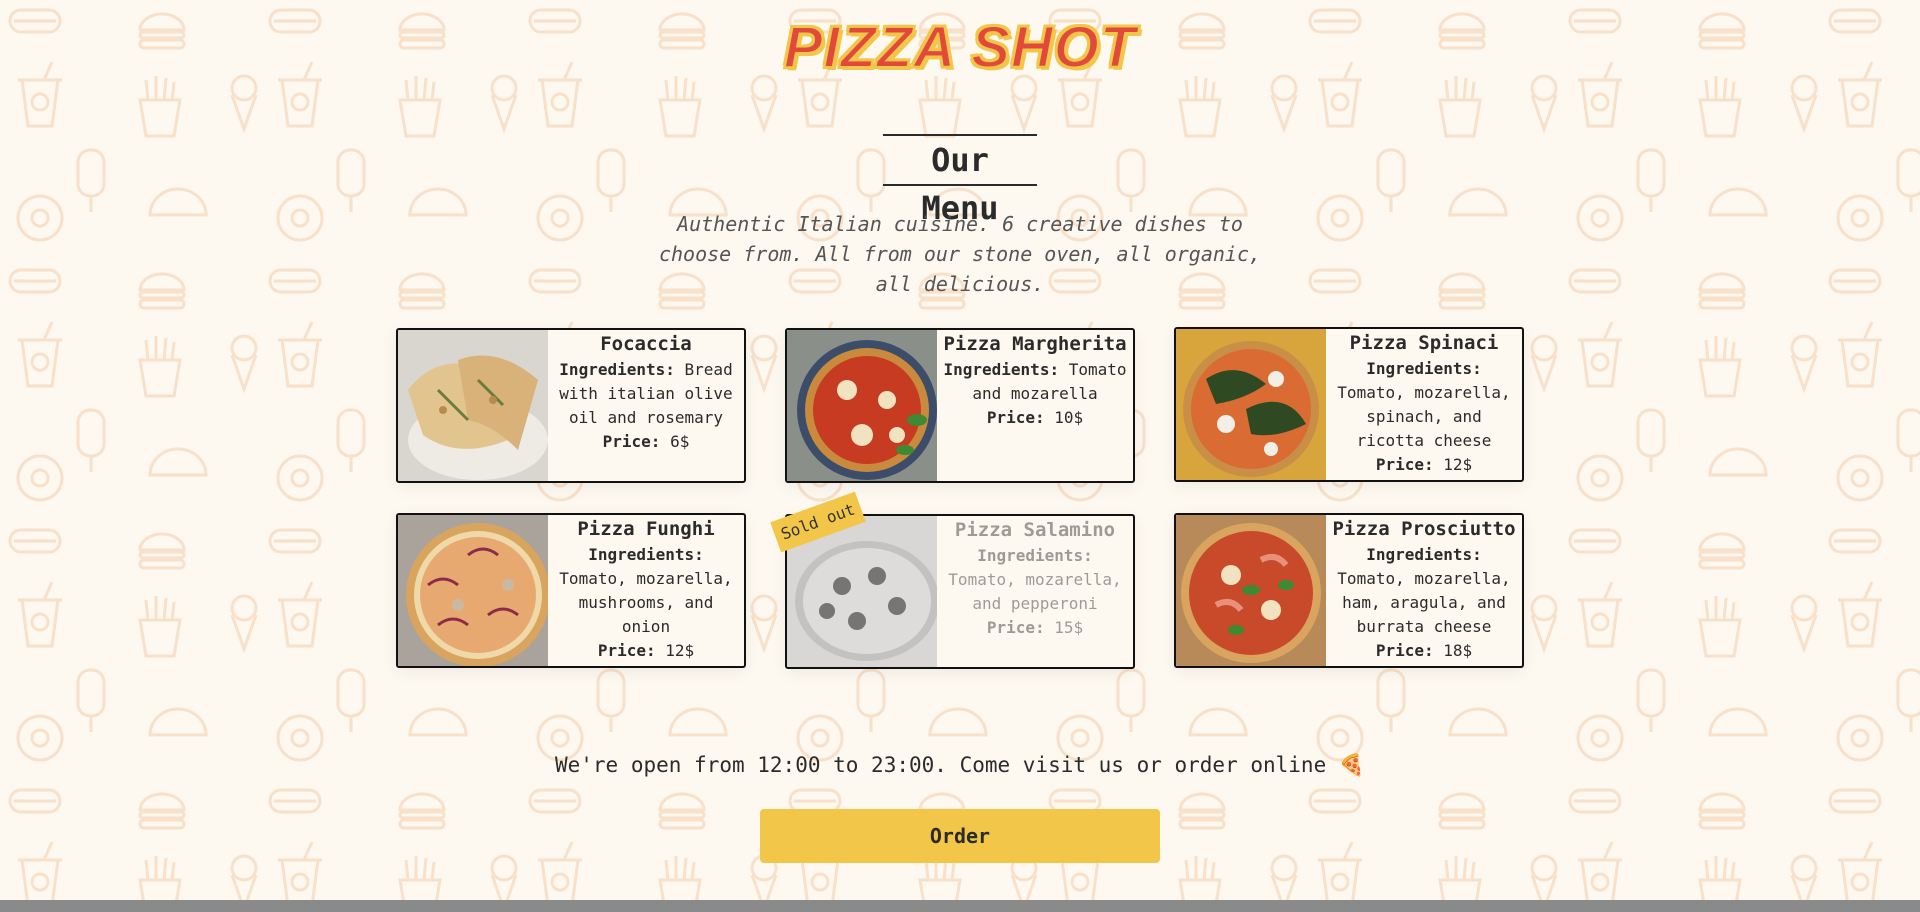  Describe the element at coordinates (1424, 343) in the screenshot. I see `item-name: Pizza Spinaci` at that location.